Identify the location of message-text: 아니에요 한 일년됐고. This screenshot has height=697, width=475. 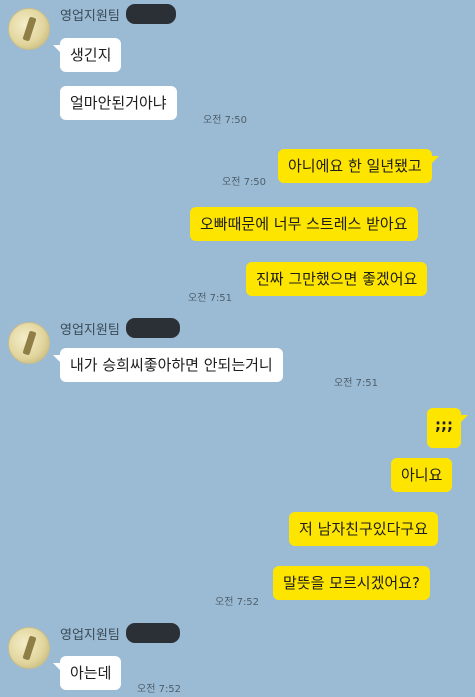
(355, 166).